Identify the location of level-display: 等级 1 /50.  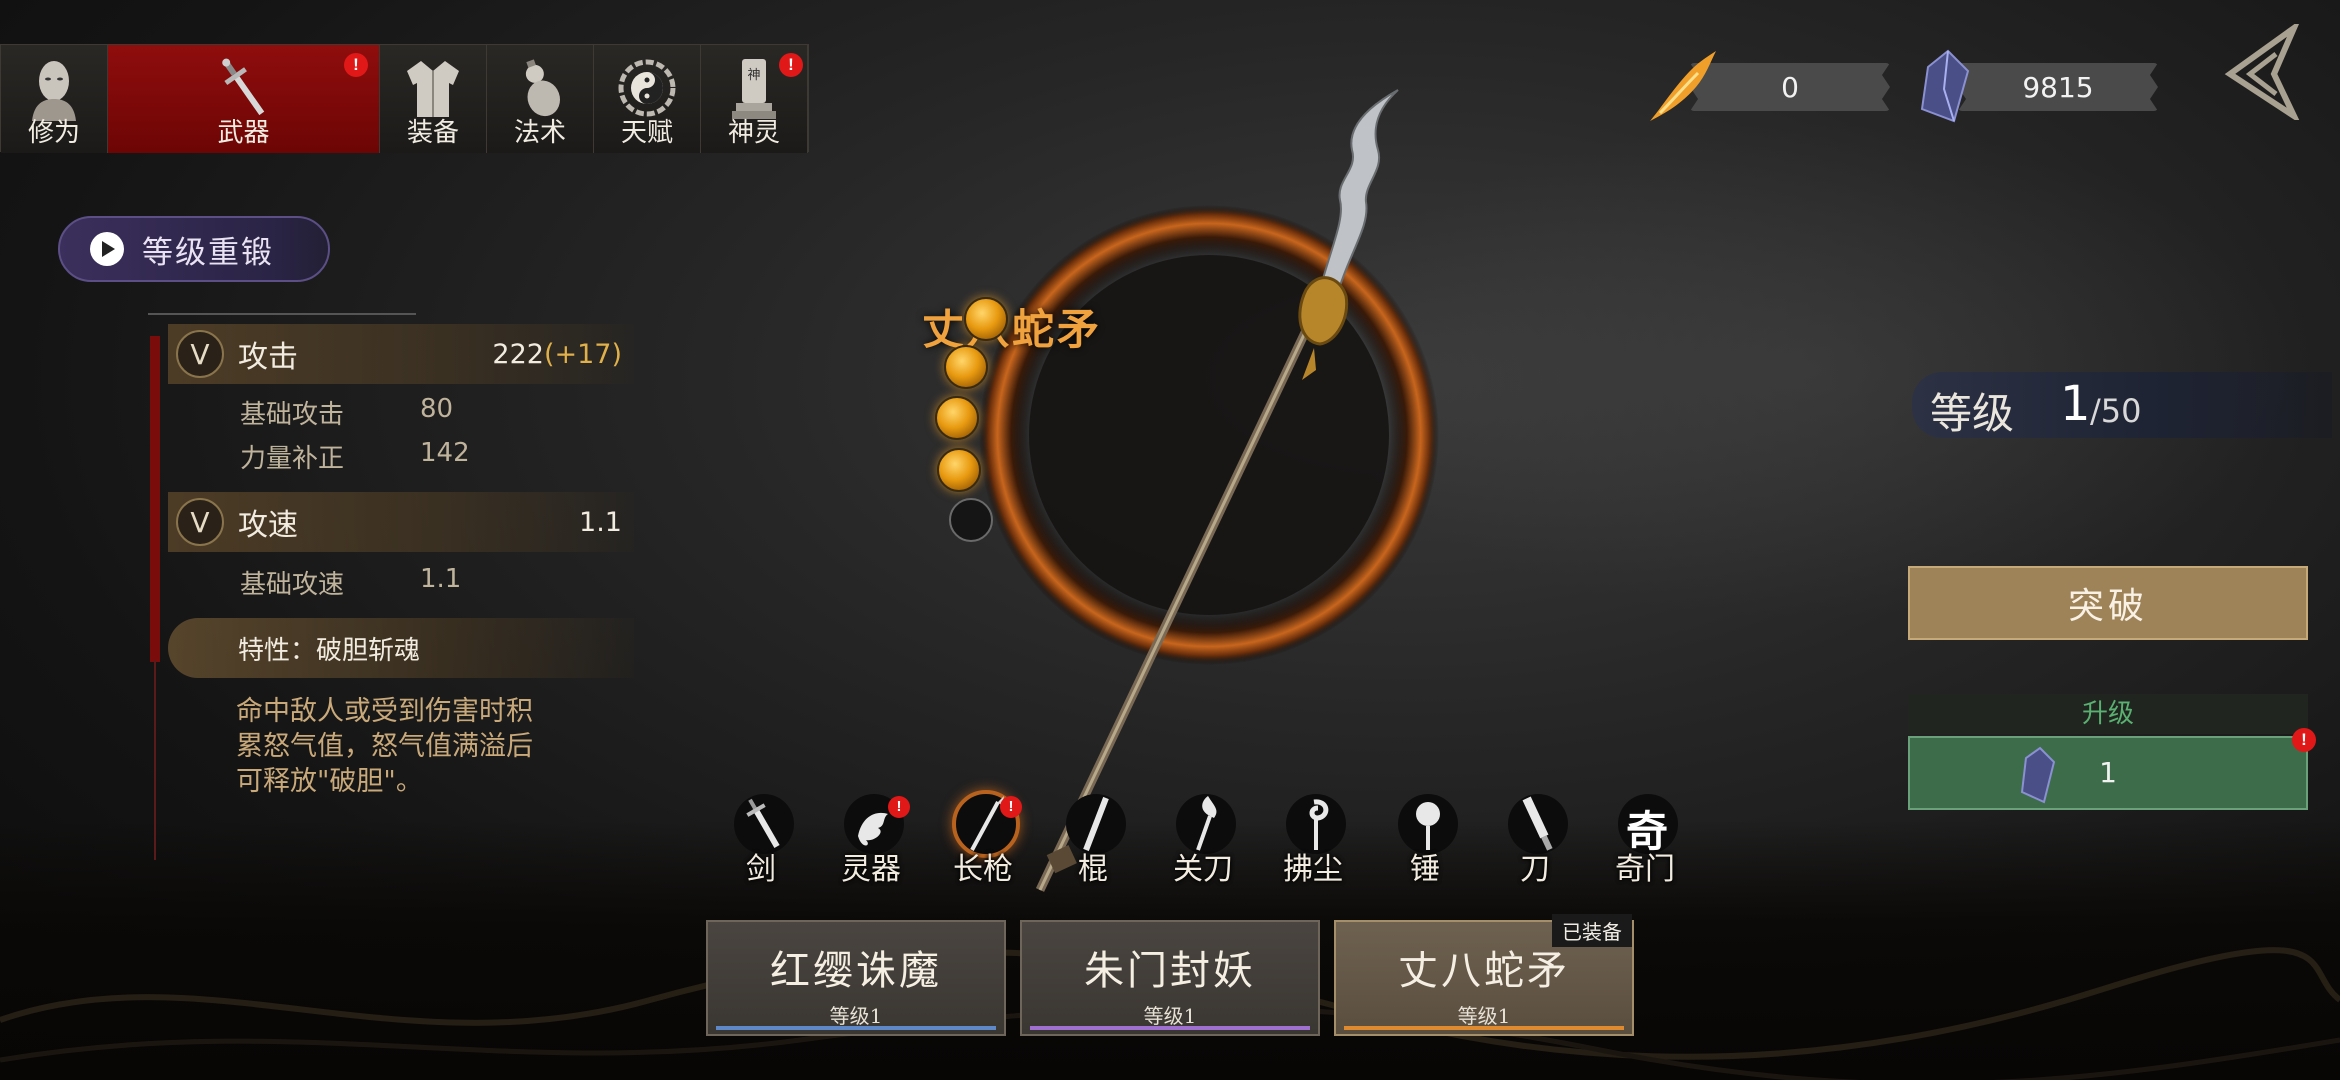
(2122, 405).